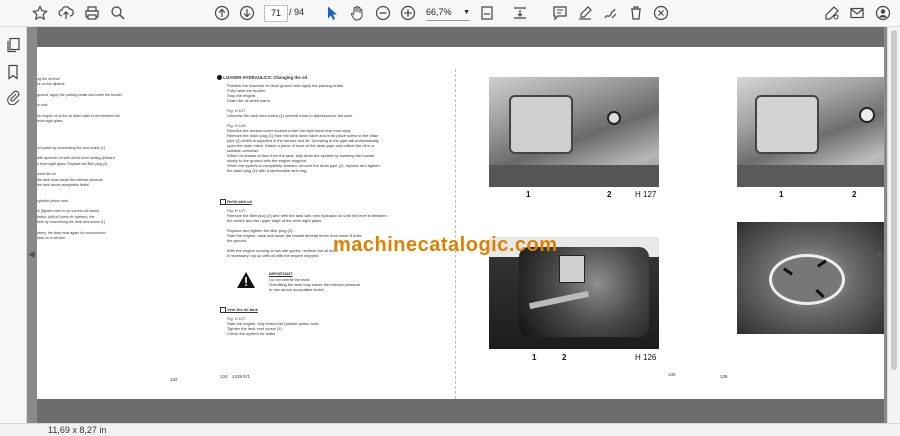 This screenshot has height=436, width=900. I want to click on warning-title: IMPORTANT, so click(281, 273).